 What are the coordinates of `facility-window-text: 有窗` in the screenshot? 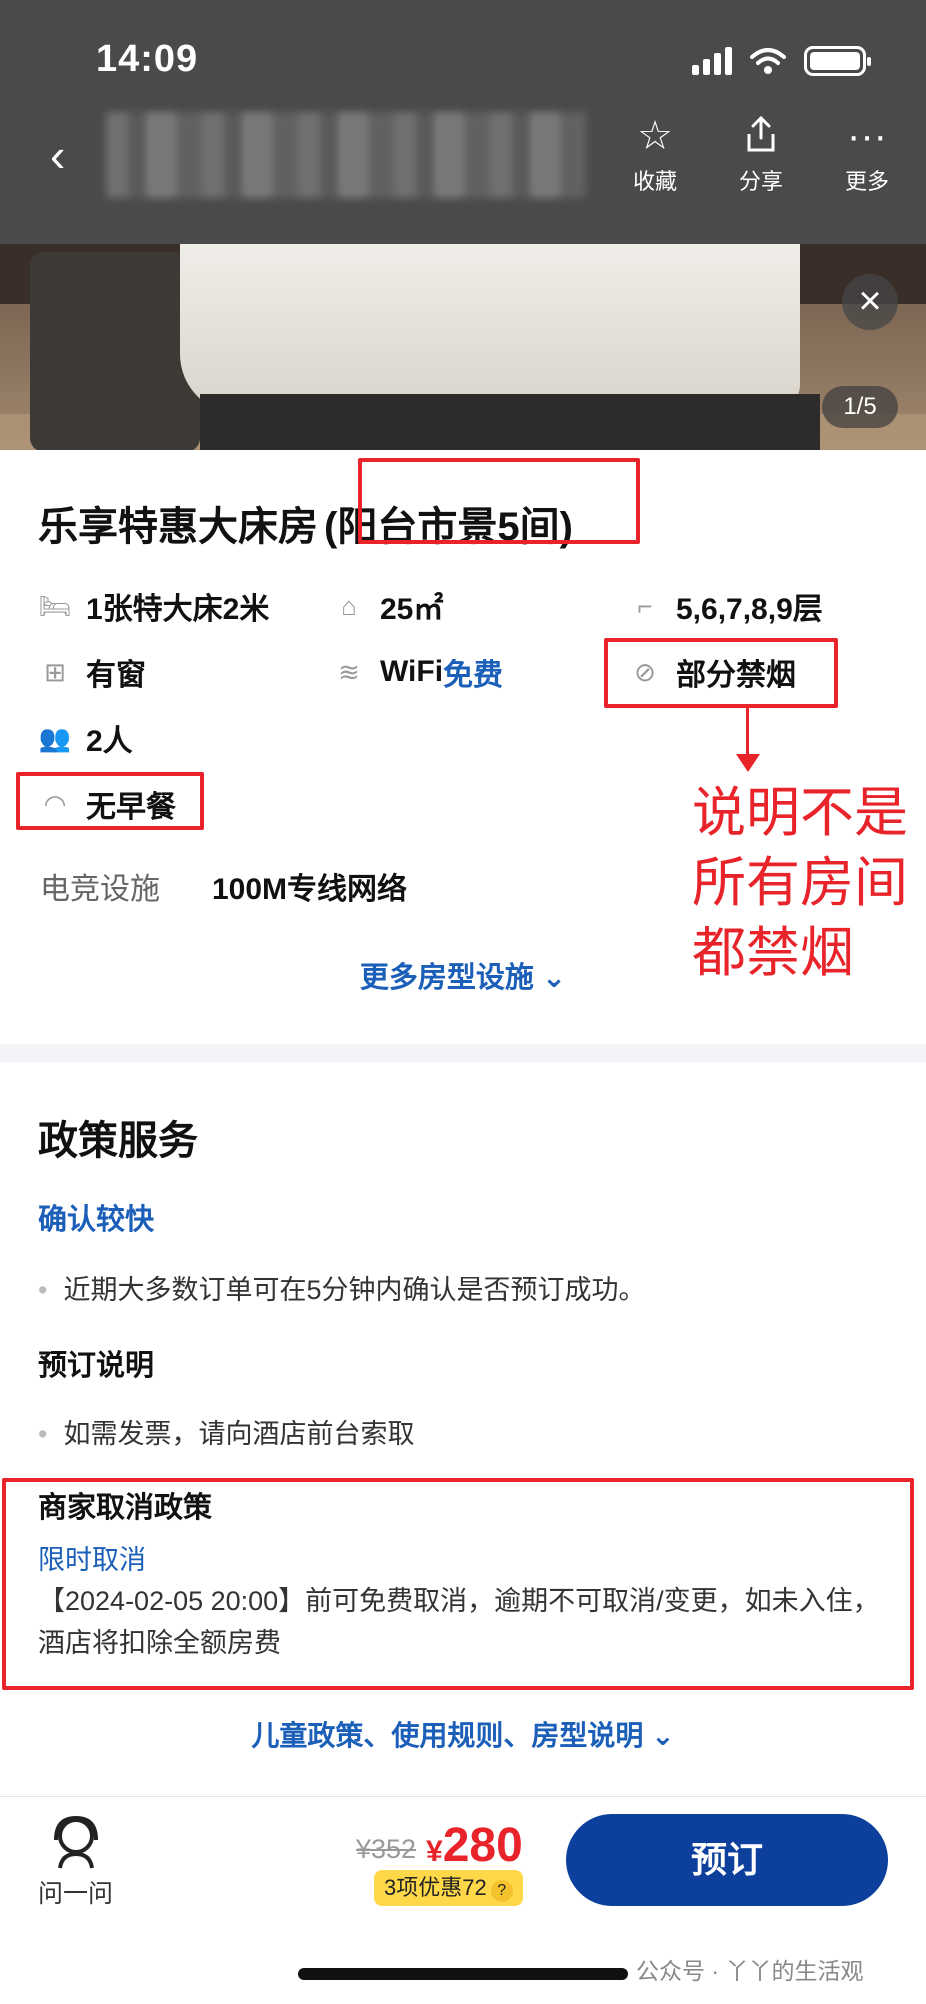 It's located at (116, 675).